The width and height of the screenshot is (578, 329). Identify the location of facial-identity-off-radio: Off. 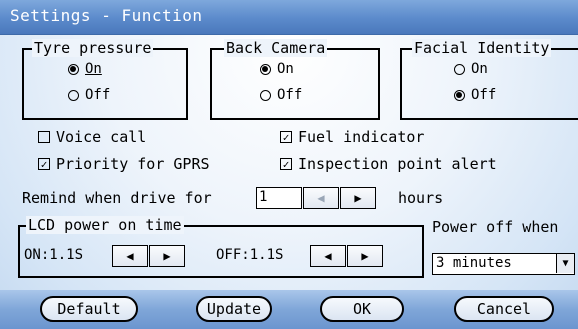
(475, 95).